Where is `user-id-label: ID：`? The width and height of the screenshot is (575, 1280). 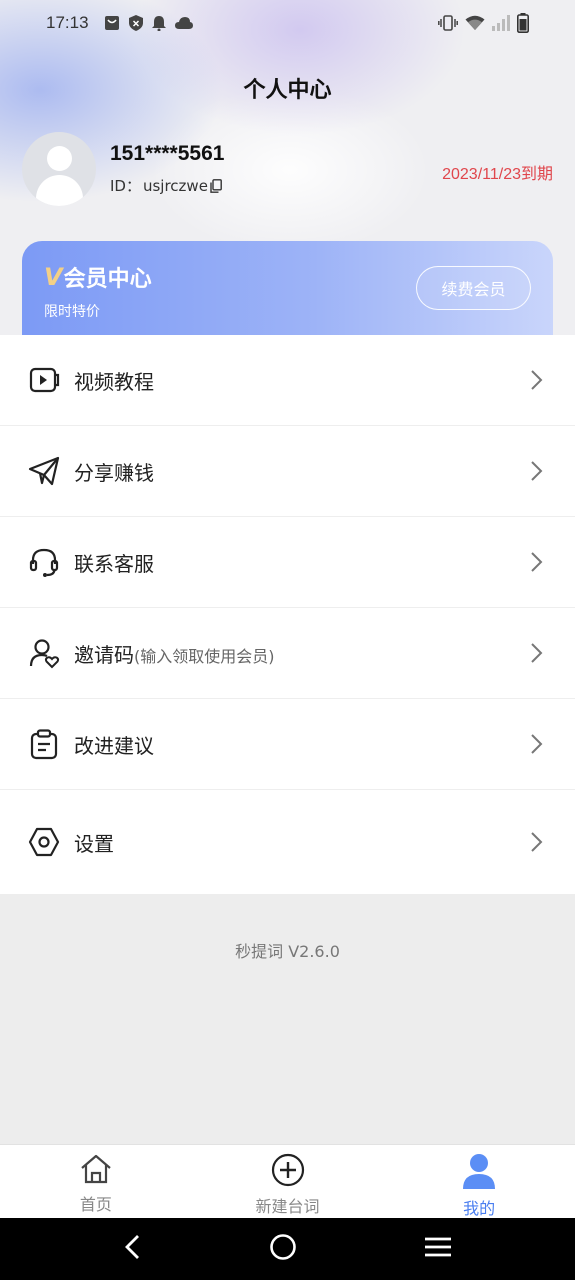 user-id-label: ID： is located at coordinates (125, 186).